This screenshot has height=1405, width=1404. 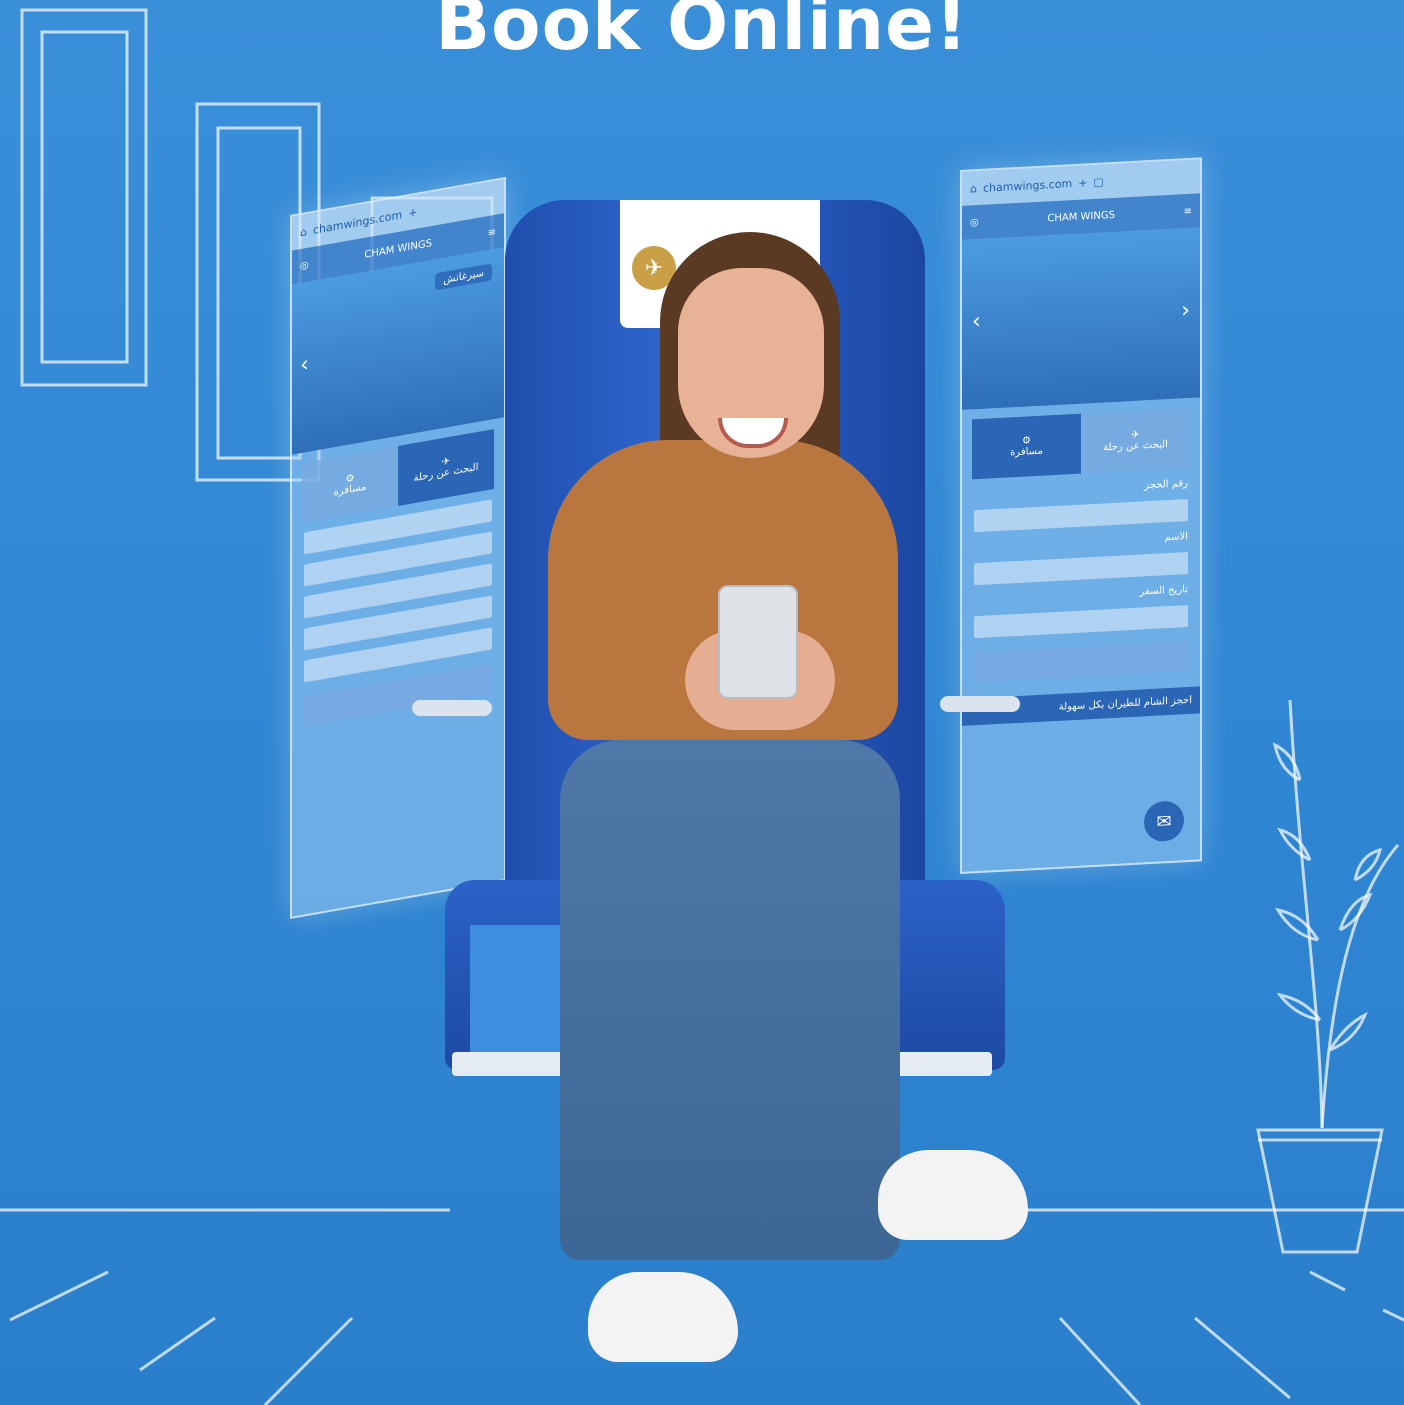 I want to click on booking-tabs: ⚙ مسافرة ✈ البحث عن رحلة, so click(x=1081, y=443).